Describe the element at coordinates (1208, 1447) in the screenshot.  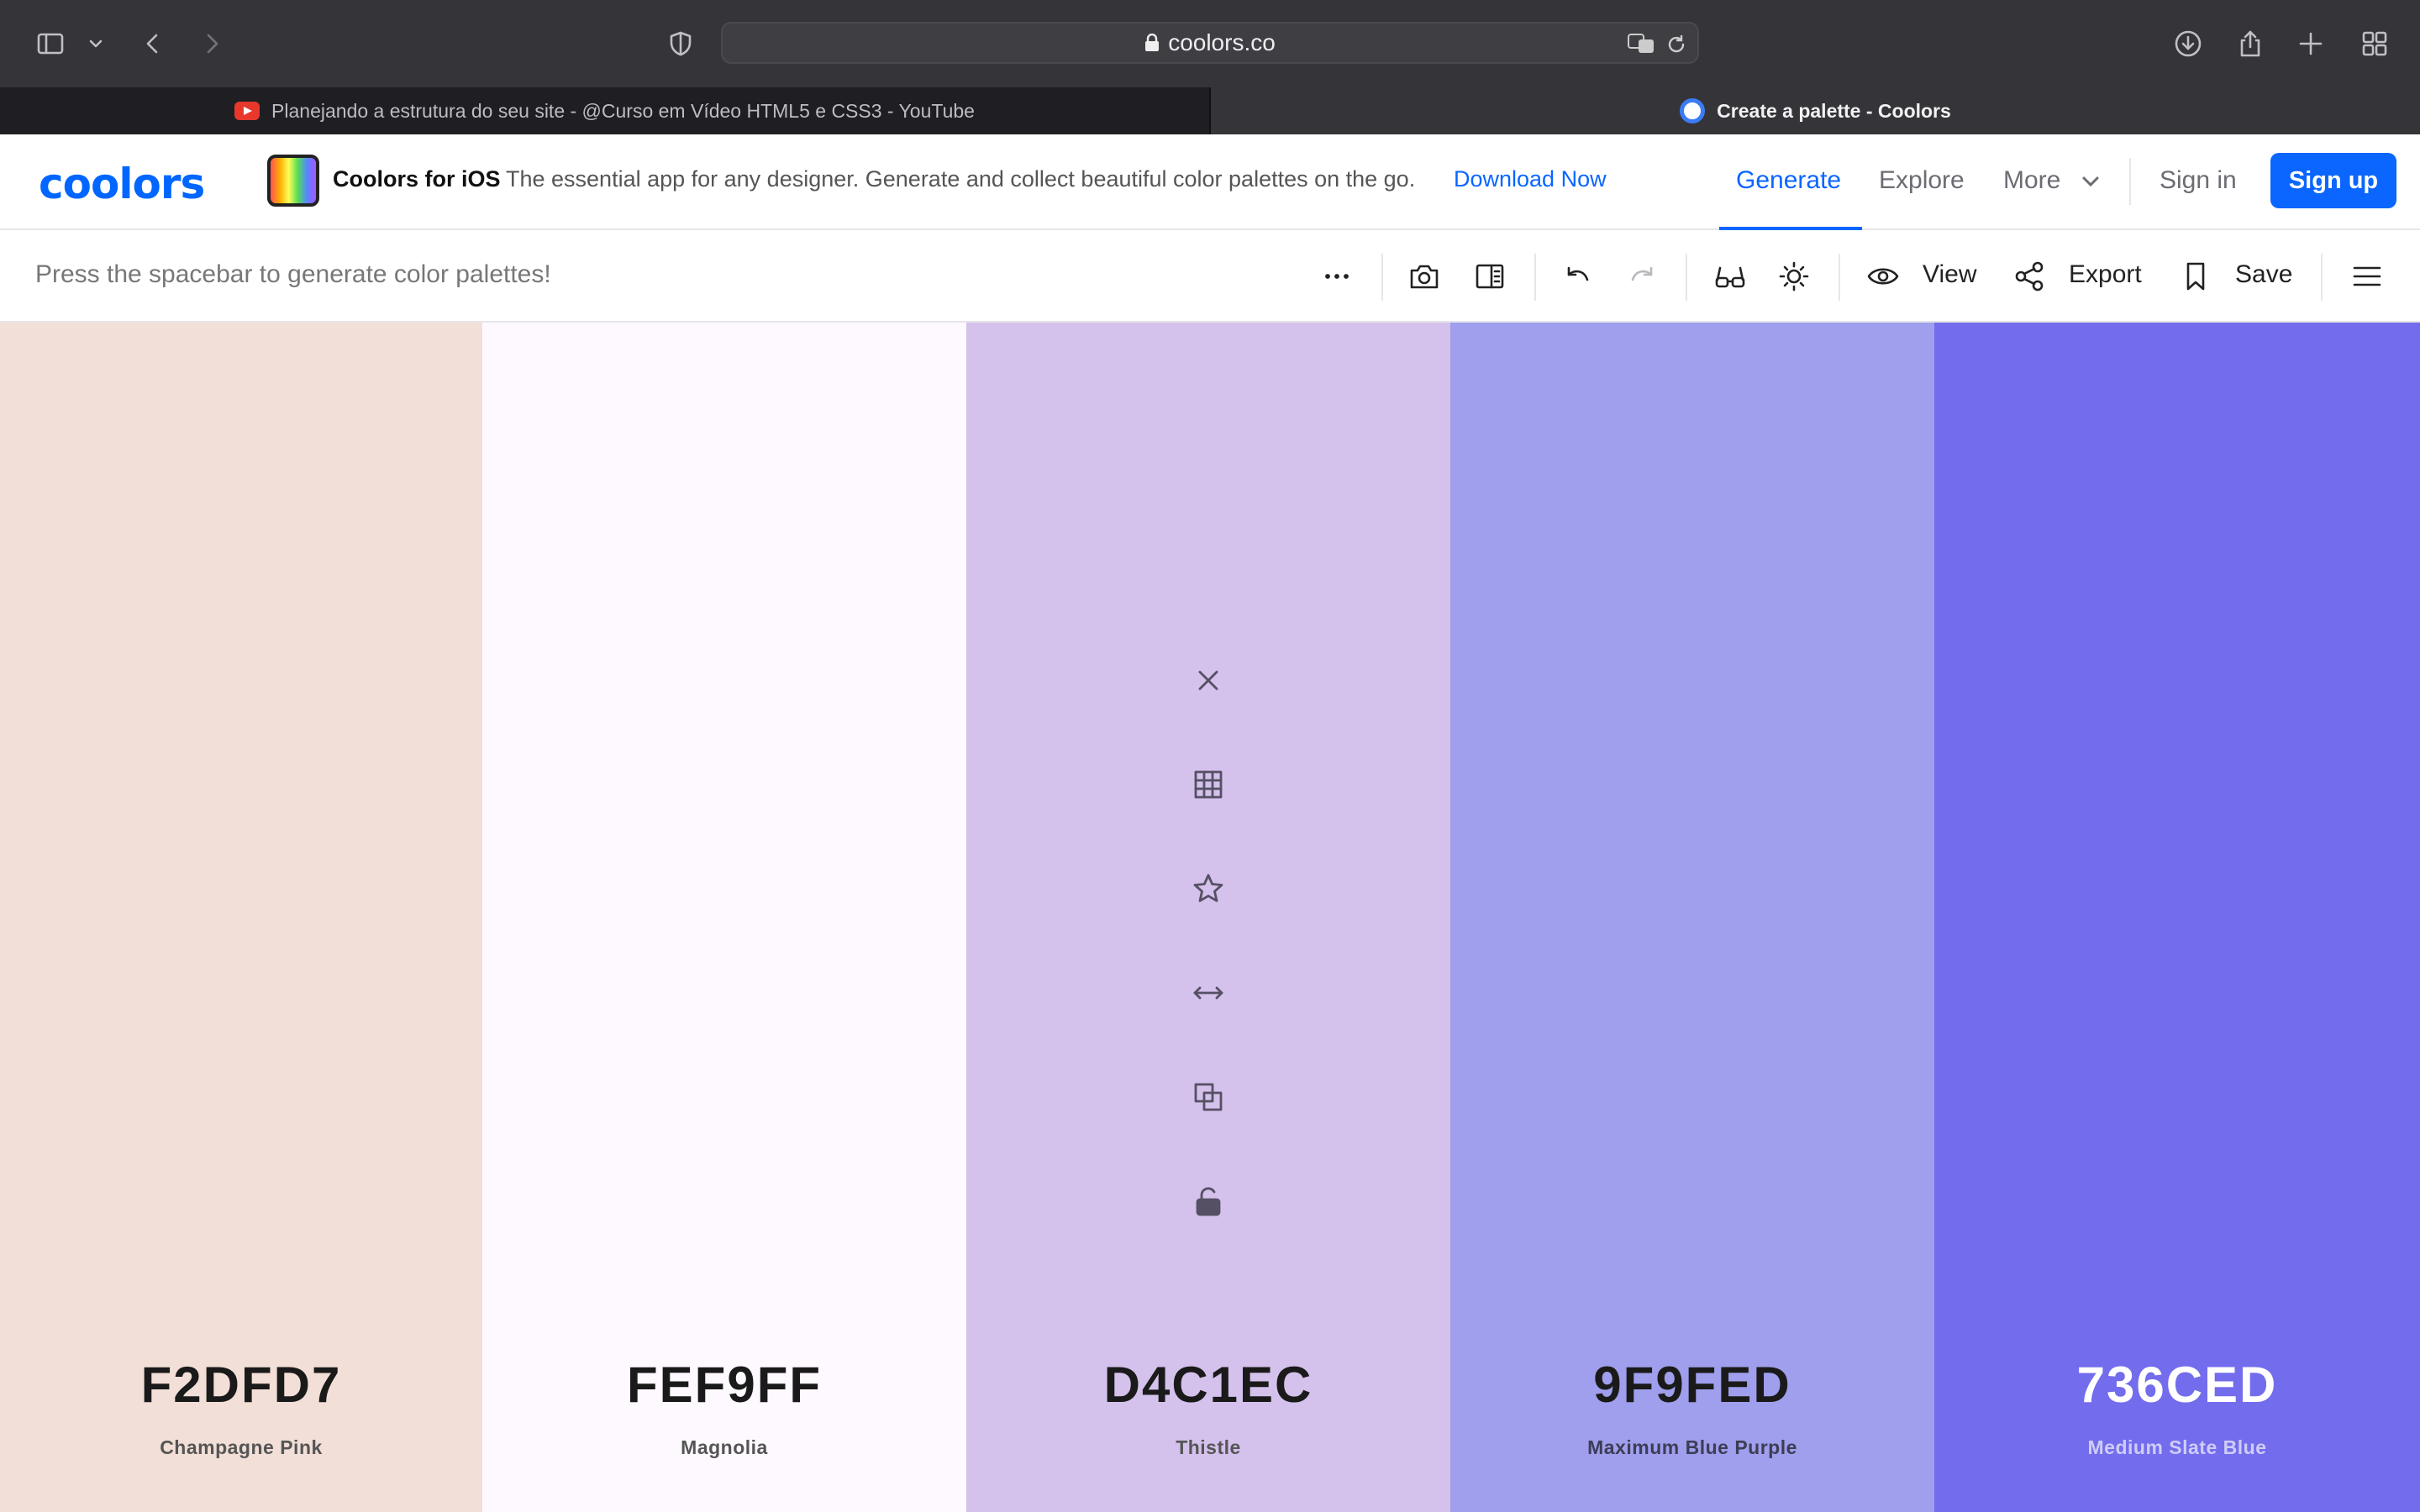
I see `color-name: Thistle` at that location.